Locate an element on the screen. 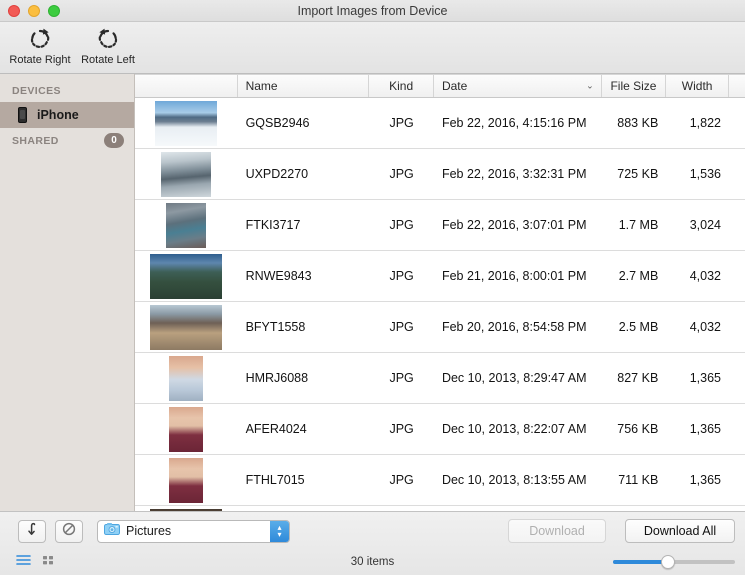 The image size is (745, 575). column-header-spacer is located at coordinates (737, 86).